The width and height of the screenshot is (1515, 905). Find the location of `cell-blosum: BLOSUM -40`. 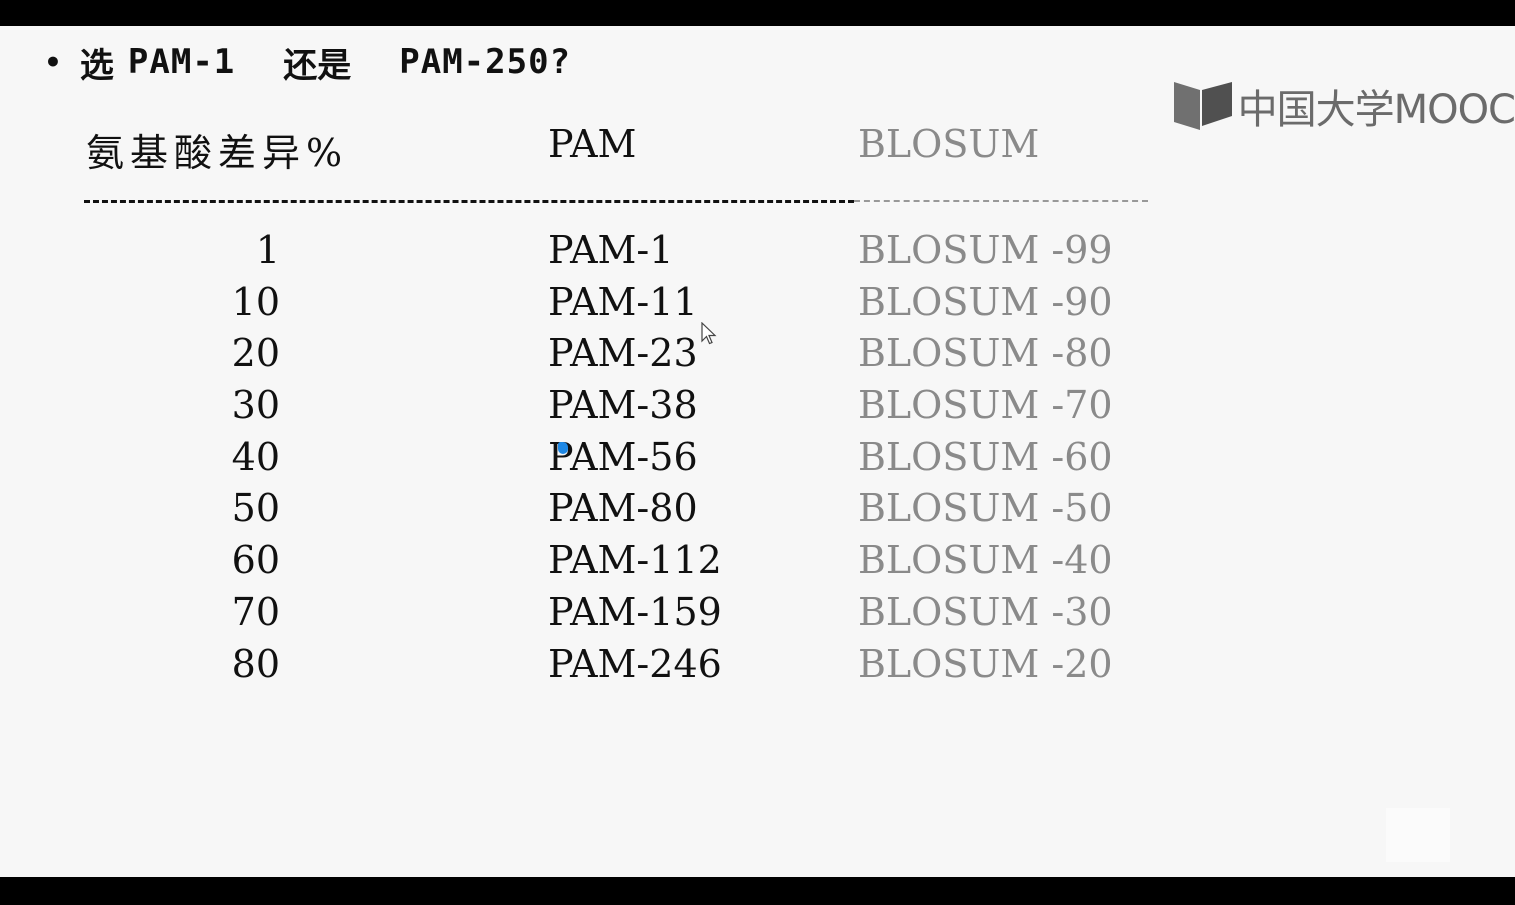

cell-blosum: BLOSUM -40 is located at coordinates (985, 560).